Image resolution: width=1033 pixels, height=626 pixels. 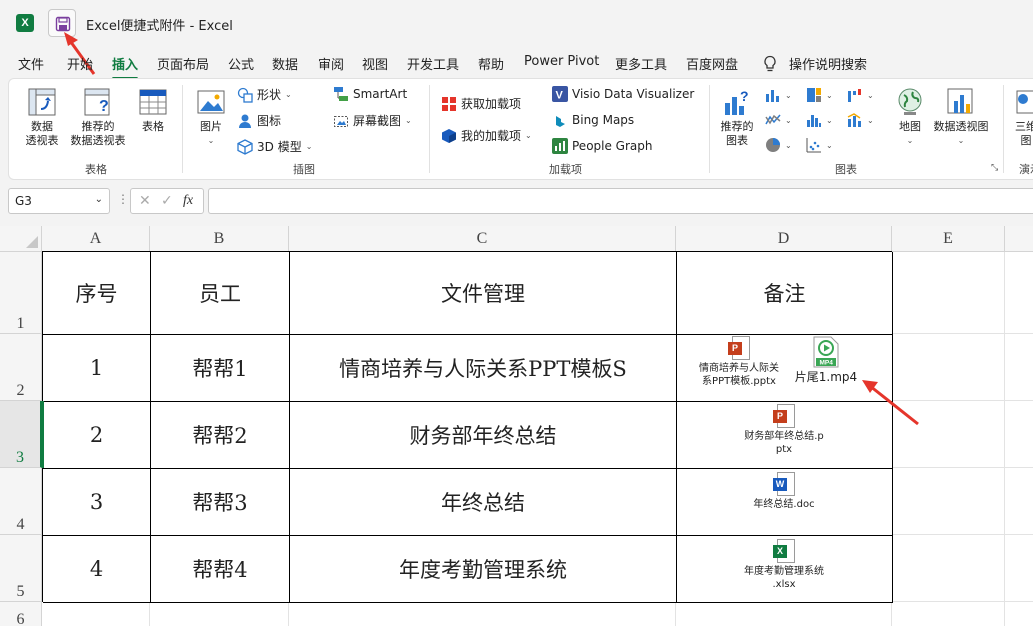 I want to click on maps-button: 地图 ⌄, so click(x=910, y=117).